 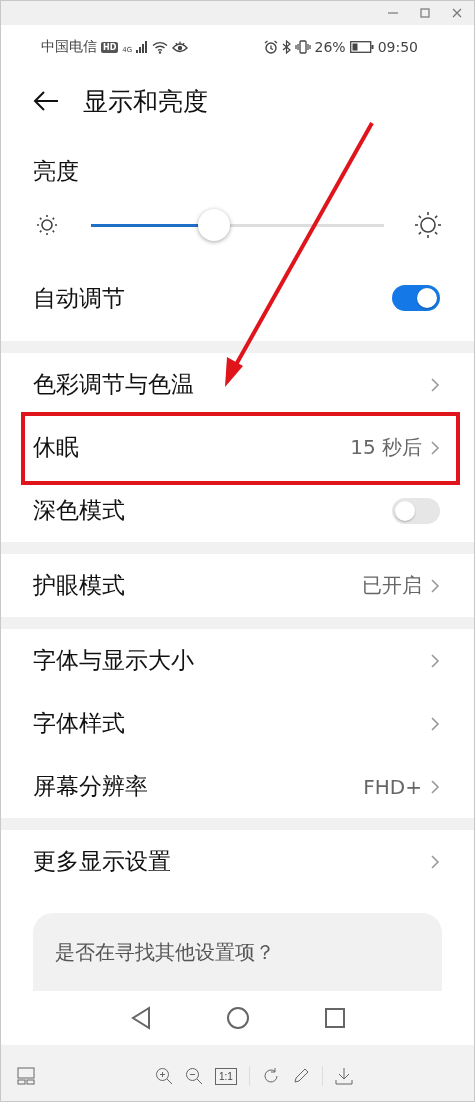 I want to click on pencil-icon, so click(x=300, y=1076).